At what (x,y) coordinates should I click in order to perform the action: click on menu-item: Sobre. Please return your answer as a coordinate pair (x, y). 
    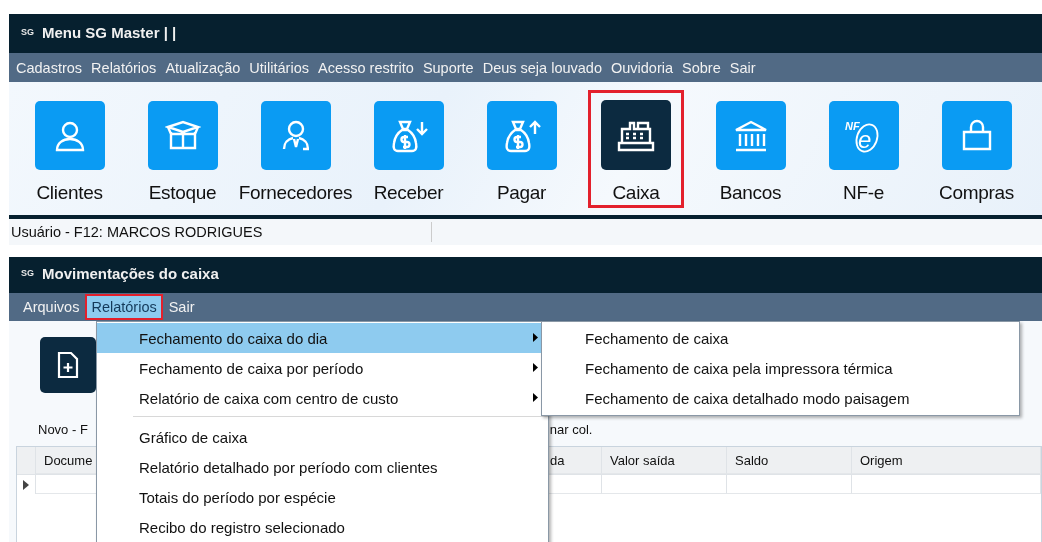
    Looking at the image, I should click on (701, 67).